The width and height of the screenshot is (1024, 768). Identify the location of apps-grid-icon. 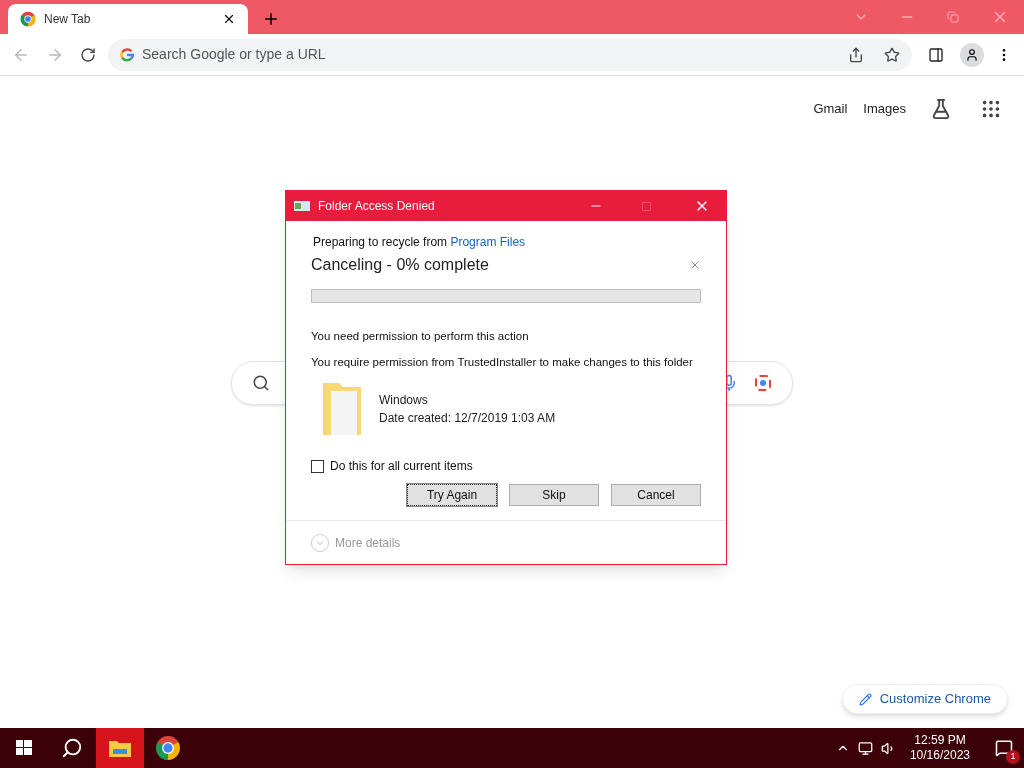
(991, 109).